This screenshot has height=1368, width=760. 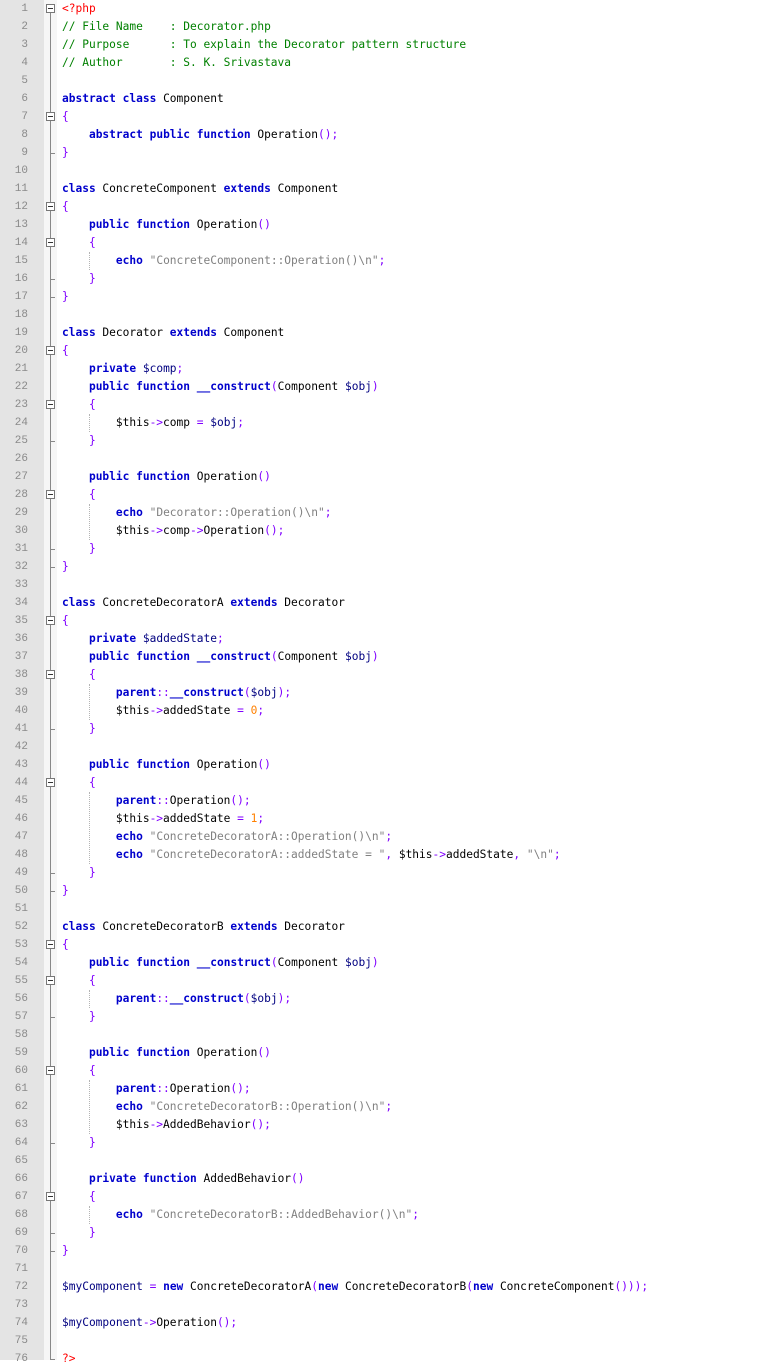 What do you see at coordinates (380, 675) in the screenshot?
I see `code-line: 38 {` at bounding box center [380, 675].